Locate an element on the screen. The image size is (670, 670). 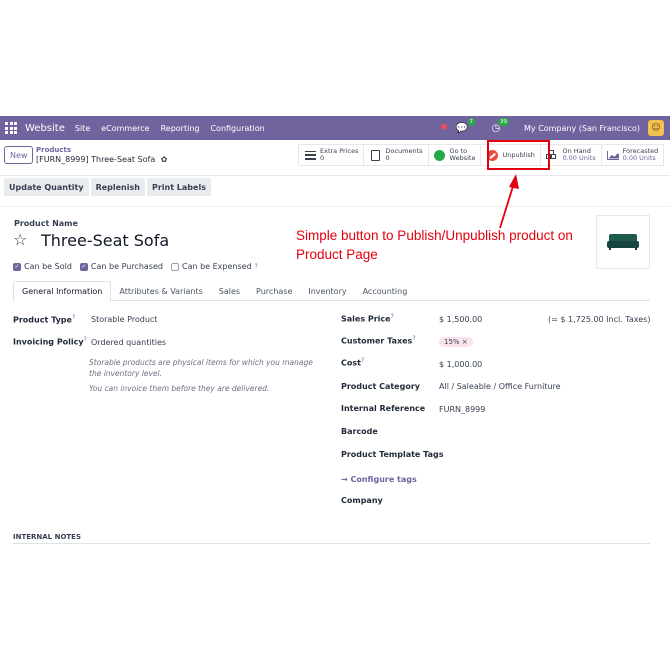
sales-price-incl-taxes: (= $ 1,725.00 Incl. Taxes) is located at coordinates (599, 319).